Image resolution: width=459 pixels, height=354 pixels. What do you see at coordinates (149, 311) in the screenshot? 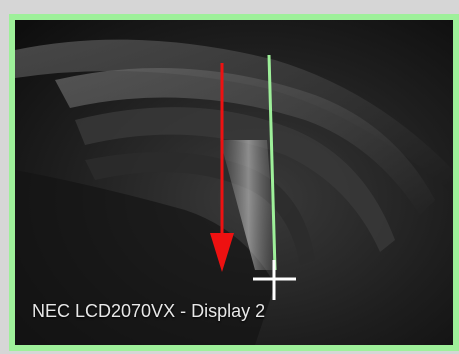
I see `display-name-label: NEC LCD2070VX - Display 2` at bounding box center [149, 311].